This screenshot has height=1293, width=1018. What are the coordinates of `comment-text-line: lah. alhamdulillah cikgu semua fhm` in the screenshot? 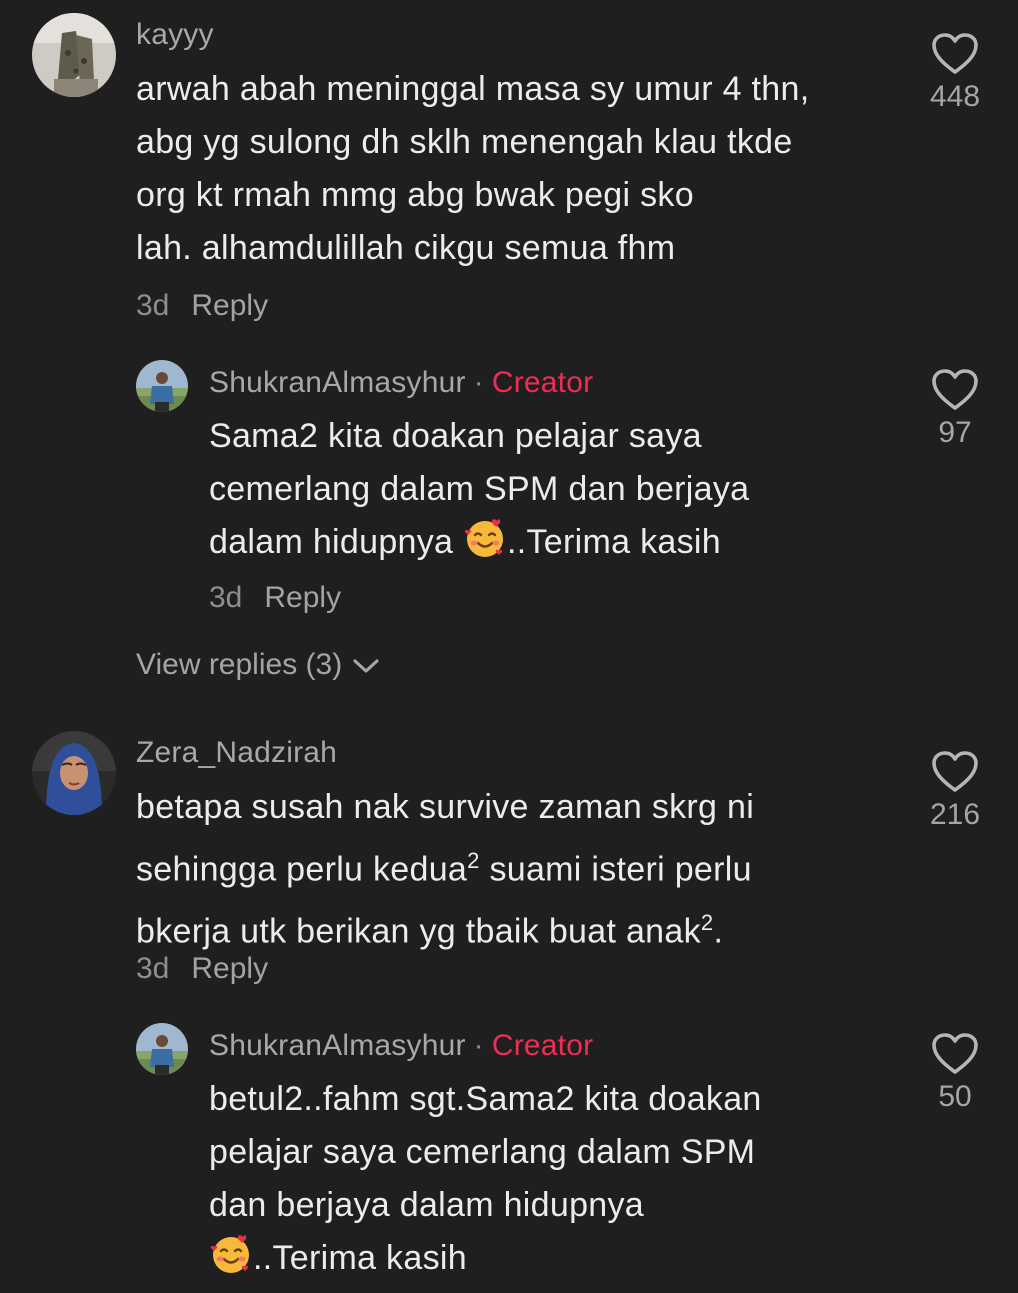 It's located at (406, 248).